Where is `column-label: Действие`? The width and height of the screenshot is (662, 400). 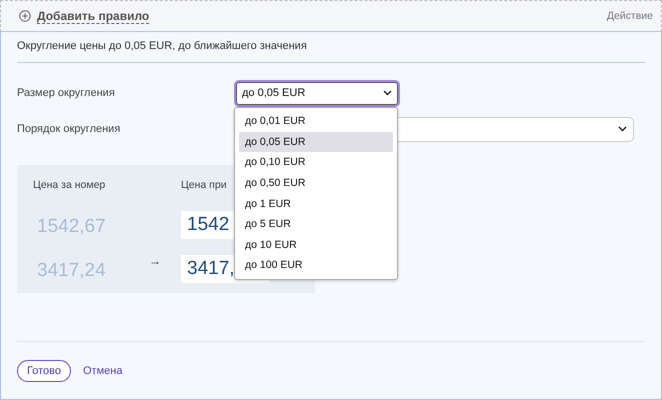 column-label: Действие is located at coordinates (629, 16).